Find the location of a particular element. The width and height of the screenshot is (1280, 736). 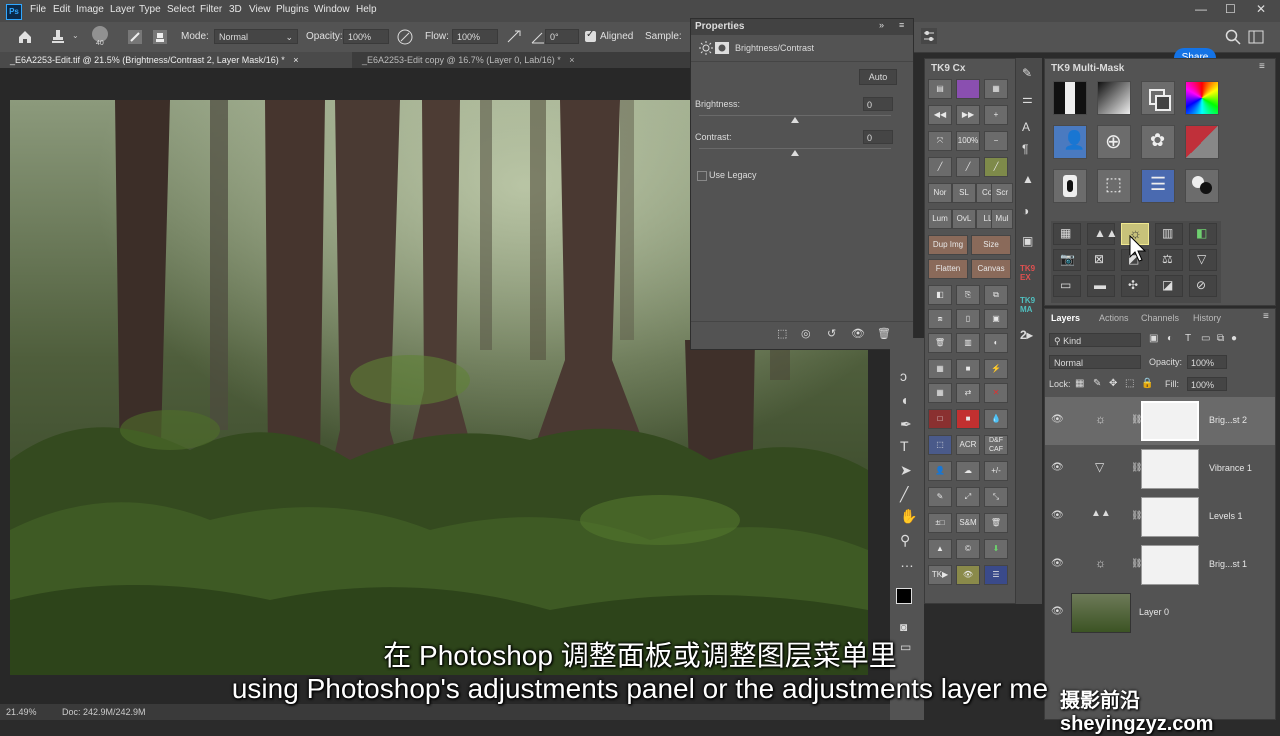

threshold-icon: ⊘ is located at coordinates (1203, 286).